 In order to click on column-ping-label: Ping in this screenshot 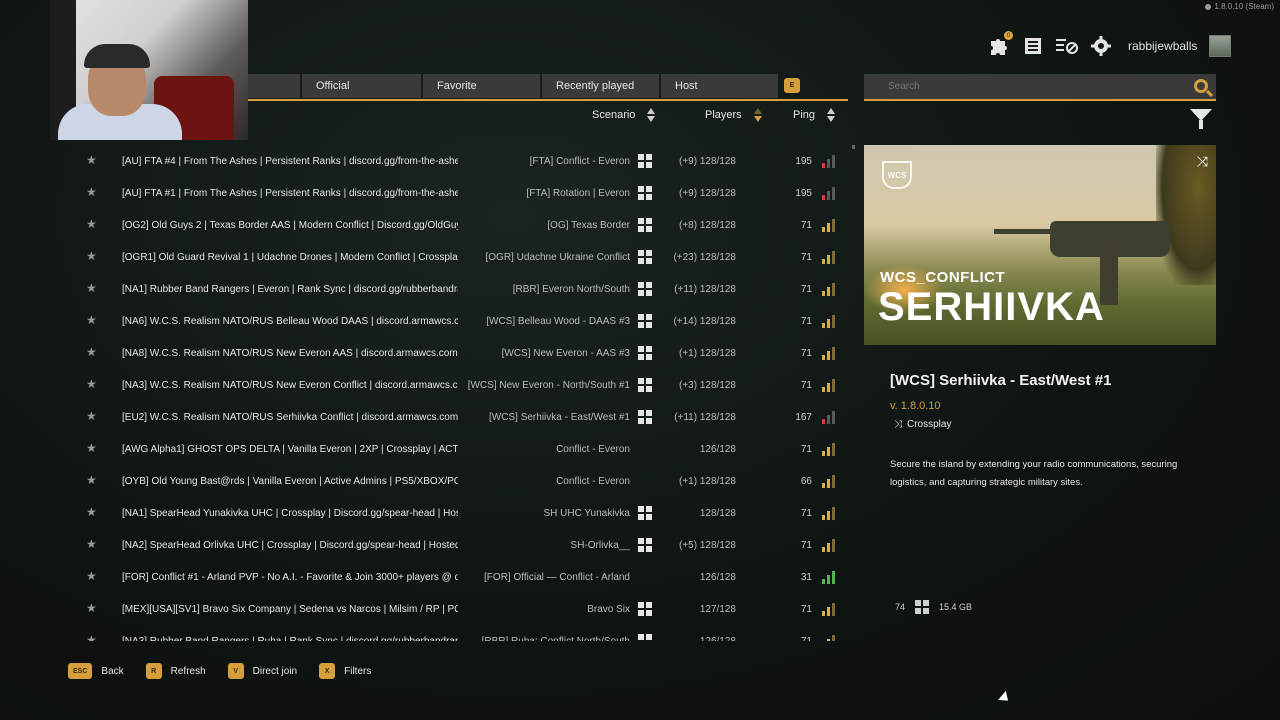, I will do `click(804, 115)`.